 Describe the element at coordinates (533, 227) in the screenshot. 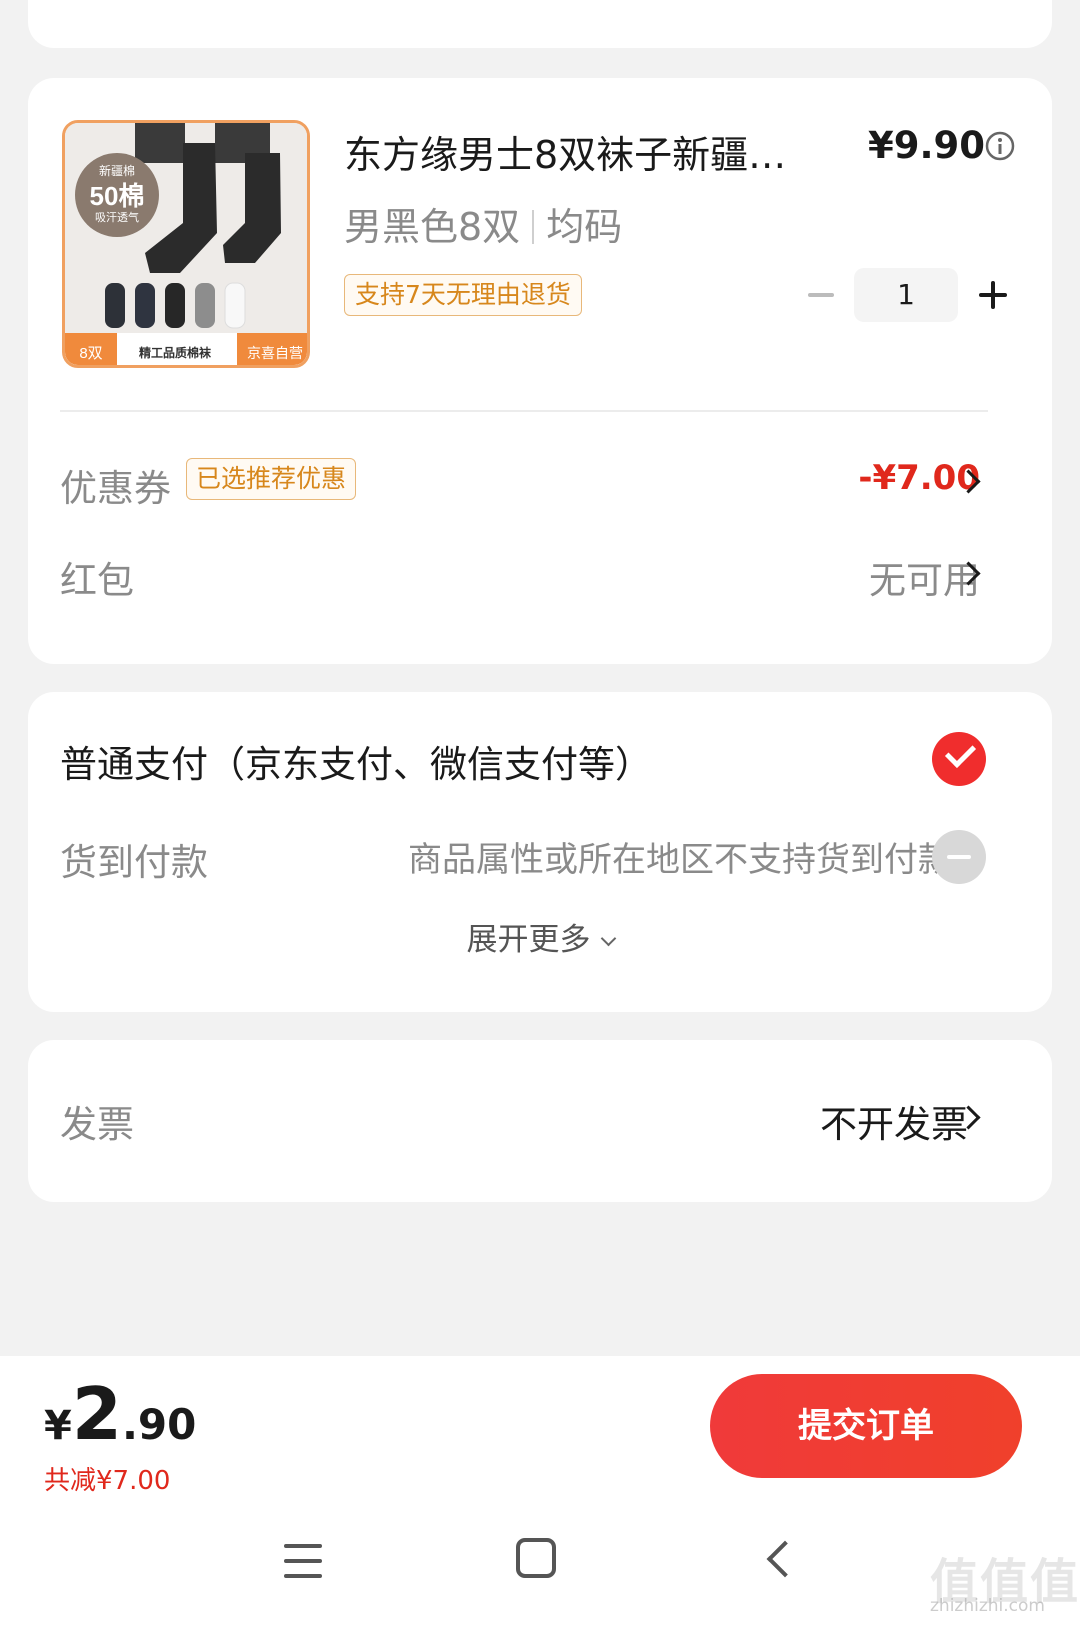

I see `spec-separator` at that location.